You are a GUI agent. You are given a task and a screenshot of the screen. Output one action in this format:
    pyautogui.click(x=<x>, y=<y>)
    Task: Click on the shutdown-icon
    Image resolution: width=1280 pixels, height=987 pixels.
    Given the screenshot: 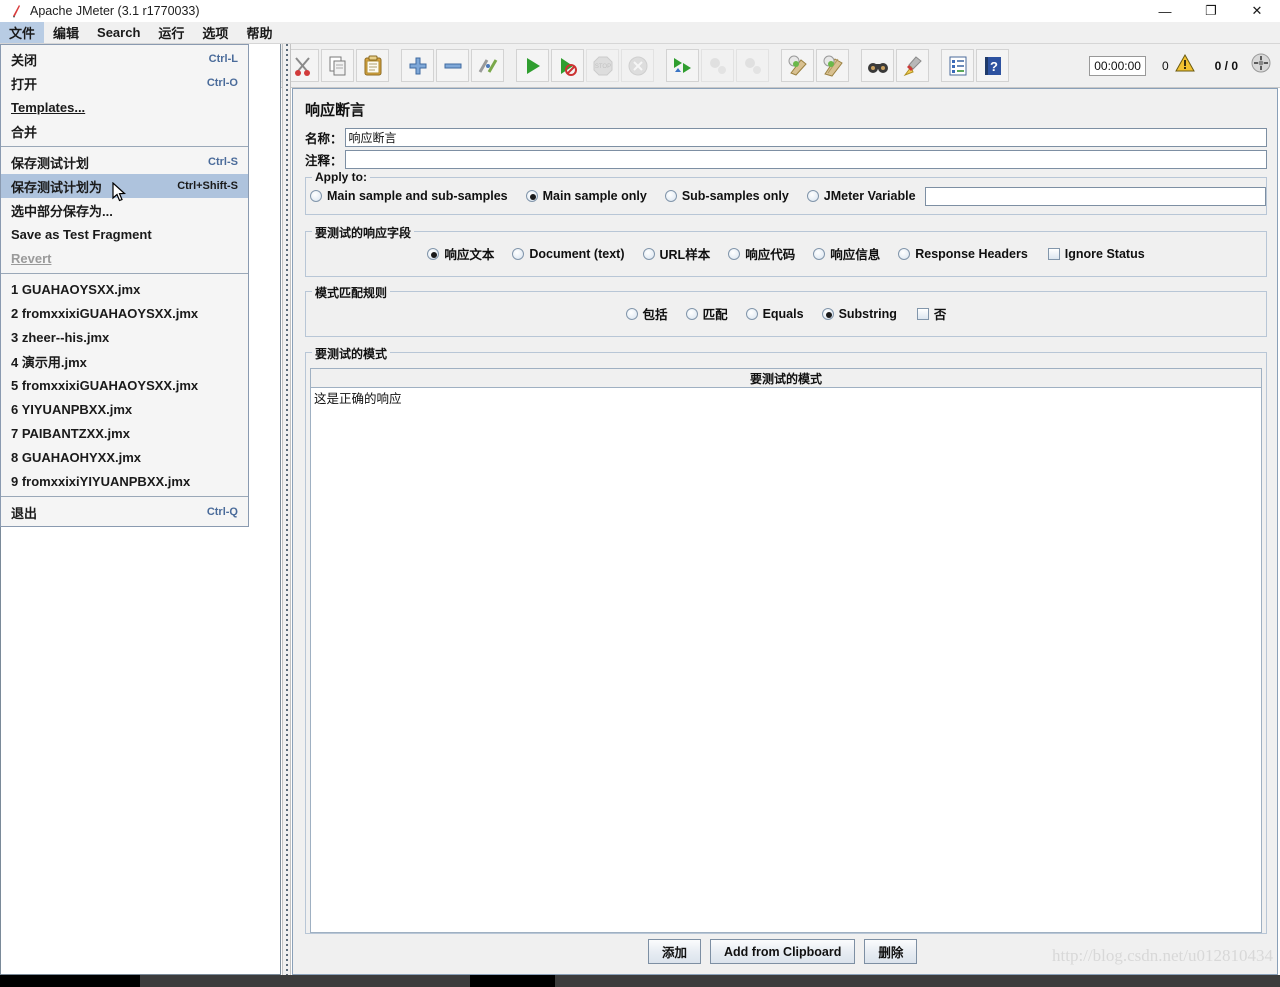 What is the action you would take?
    pyautogui.click(x=637, y=65)
    